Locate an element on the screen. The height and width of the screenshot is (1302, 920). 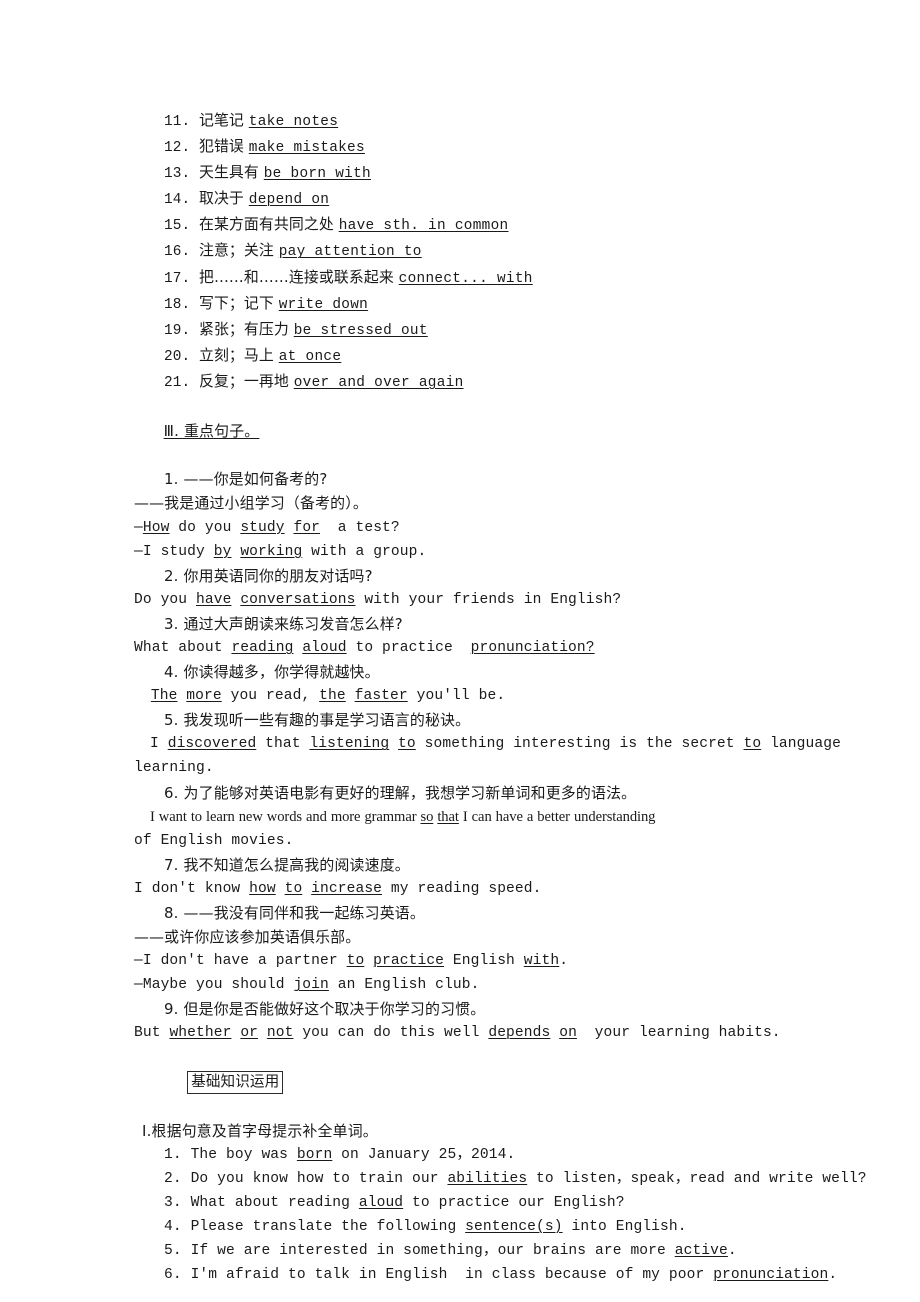
vocabulary-item-number: 18. is located at coordinates (181, 304).